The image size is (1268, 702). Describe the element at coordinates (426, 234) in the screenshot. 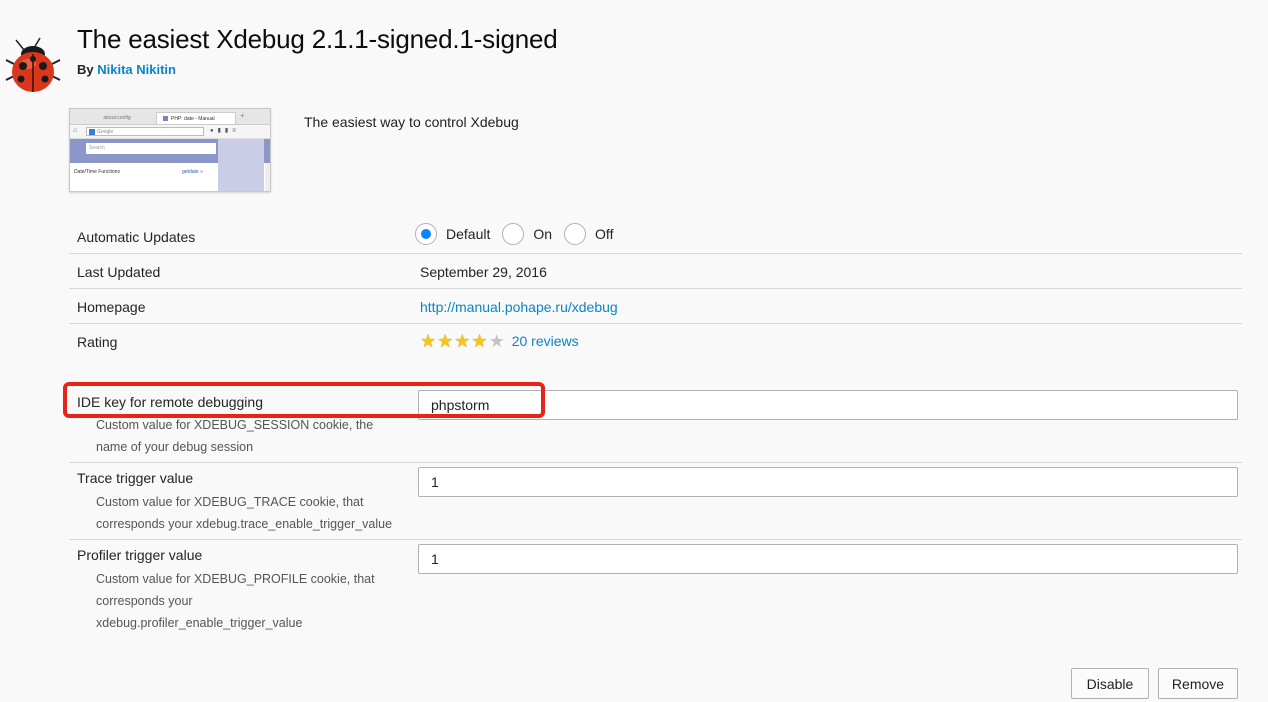

I see `radio-default-circle` at that location.